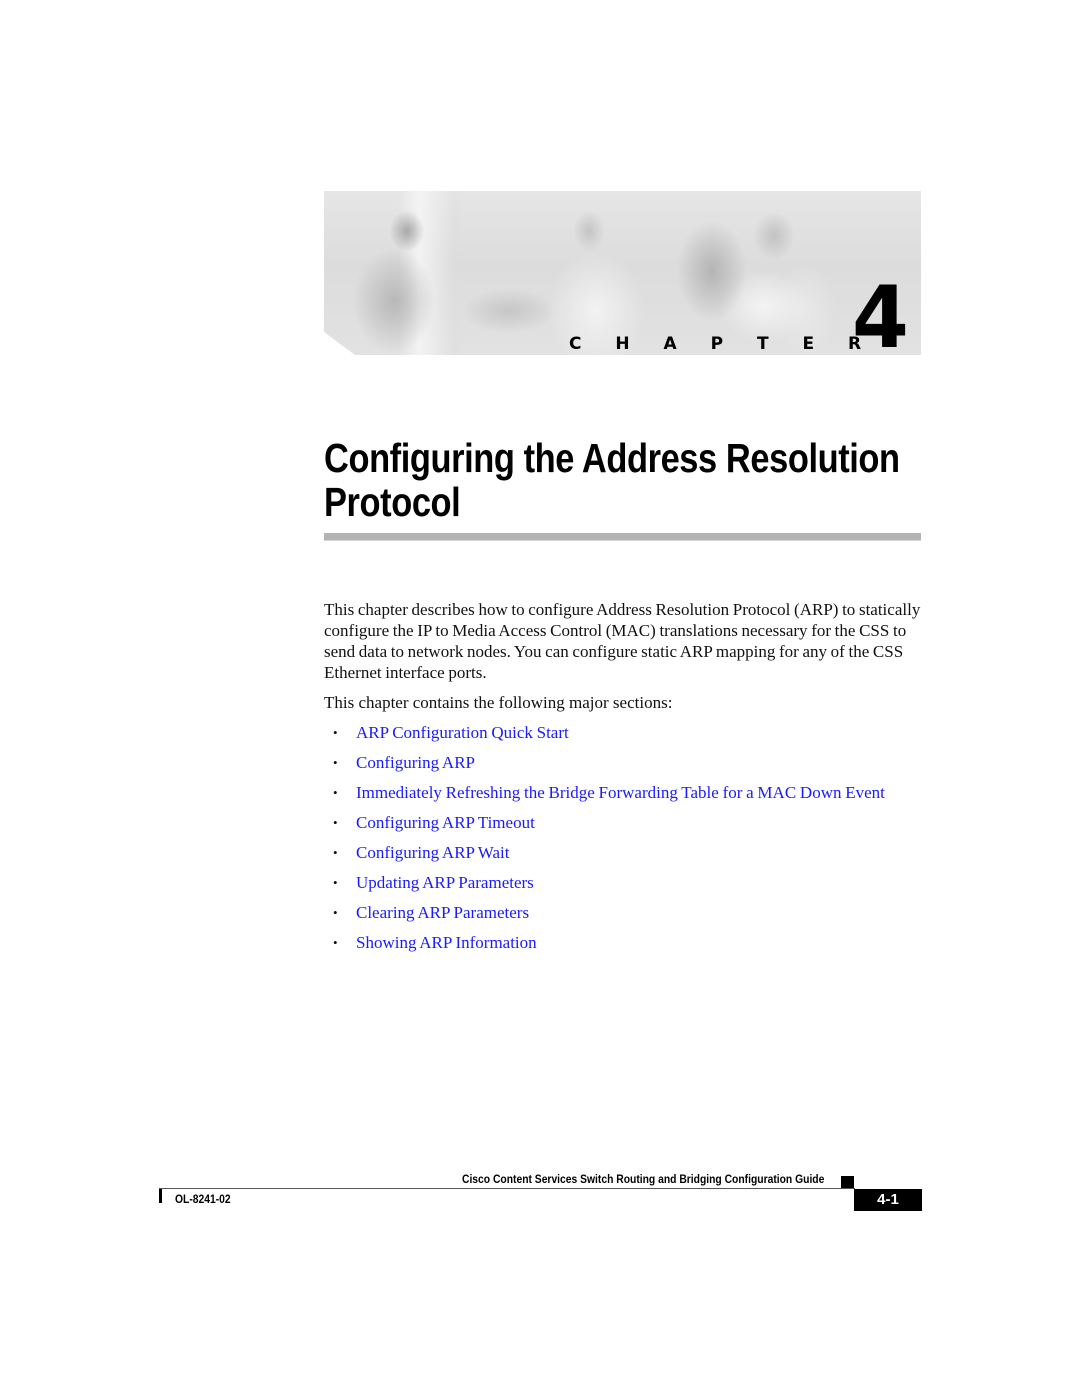  I want to click on section-list-item: • Configuring ARP, so click(629, 767).